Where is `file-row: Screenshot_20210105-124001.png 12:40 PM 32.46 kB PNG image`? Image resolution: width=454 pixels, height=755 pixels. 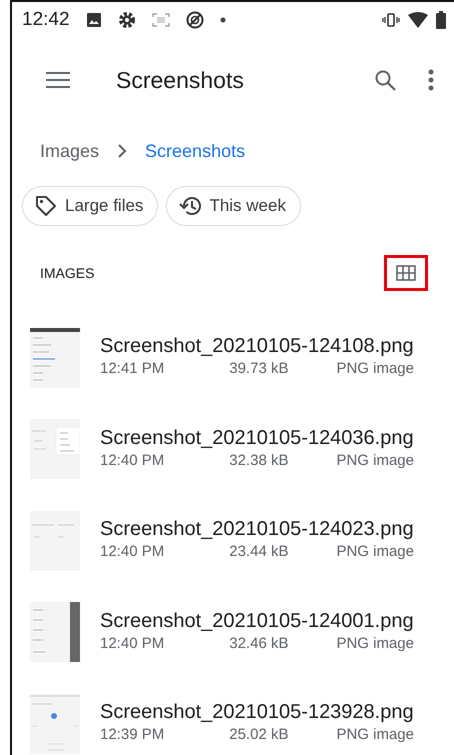
file-row: Screenshot_20210105-124001.png 12:40 PM 32.46 kB PNG image is located at coordinates (233, 632).